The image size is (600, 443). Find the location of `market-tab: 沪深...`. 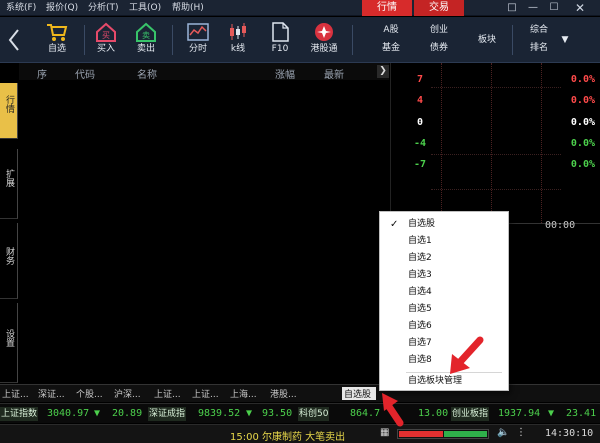

market-tab: 沪深... is located at coordinates (132, 393).